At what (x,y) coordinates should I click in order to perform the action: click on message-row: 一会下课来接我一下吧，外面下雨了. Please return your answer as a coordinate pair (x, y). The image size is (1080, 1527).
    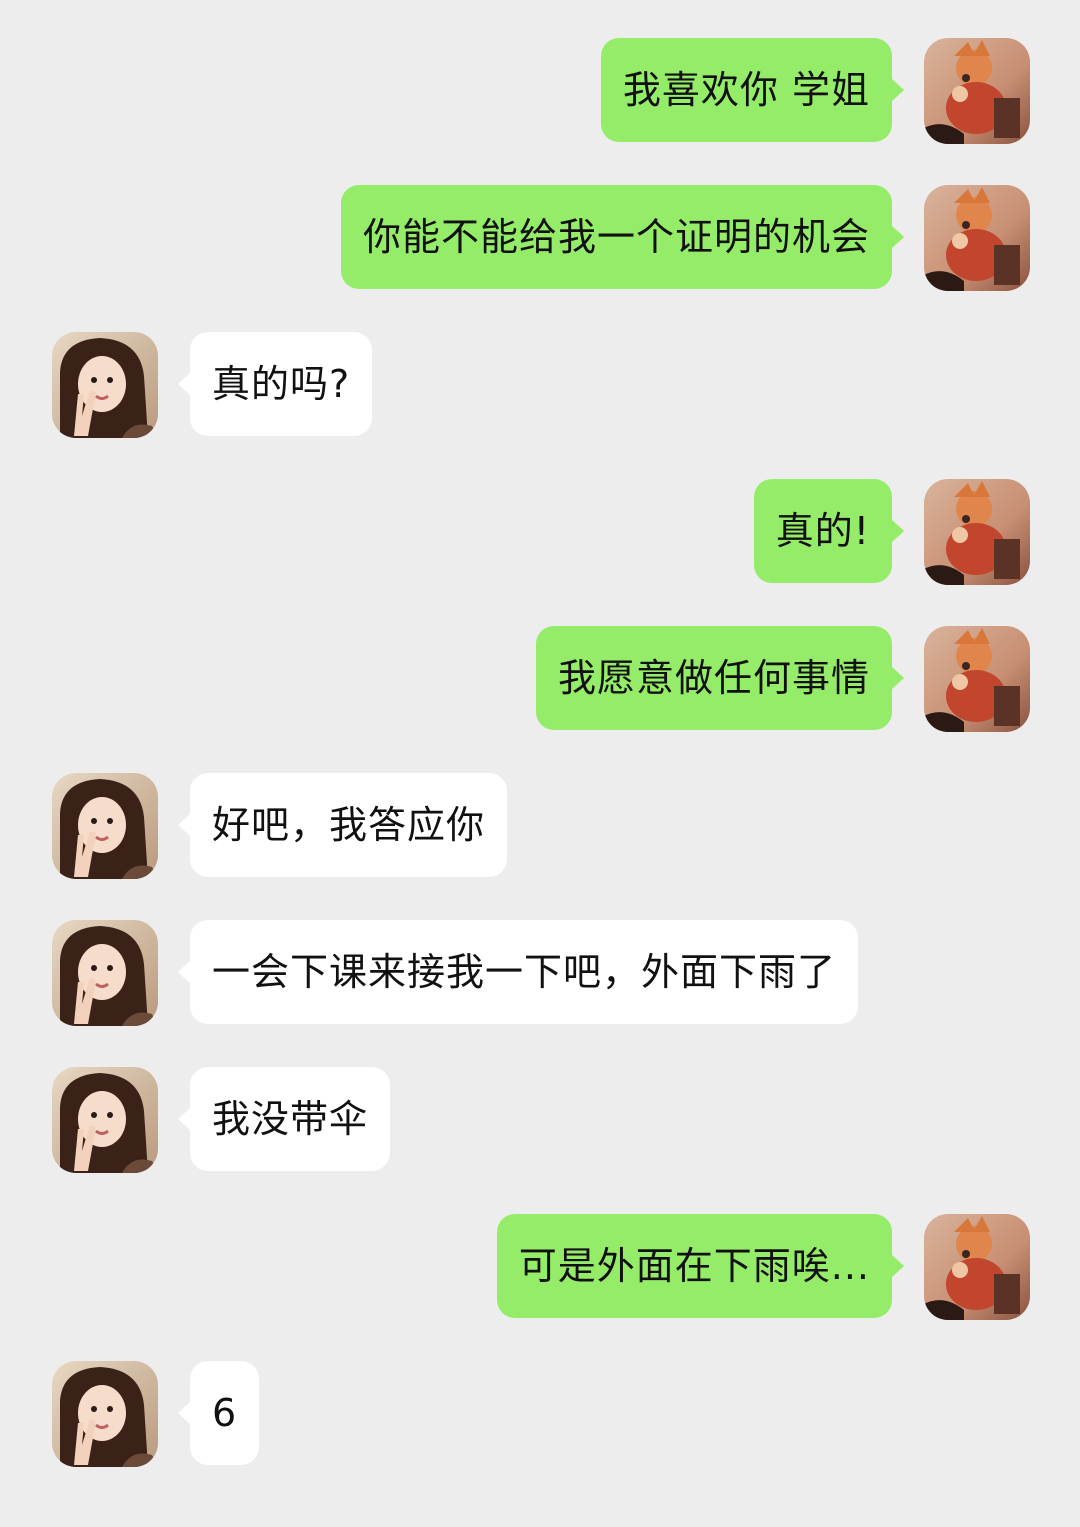
    Looking at the image, I should click on (540, 973).